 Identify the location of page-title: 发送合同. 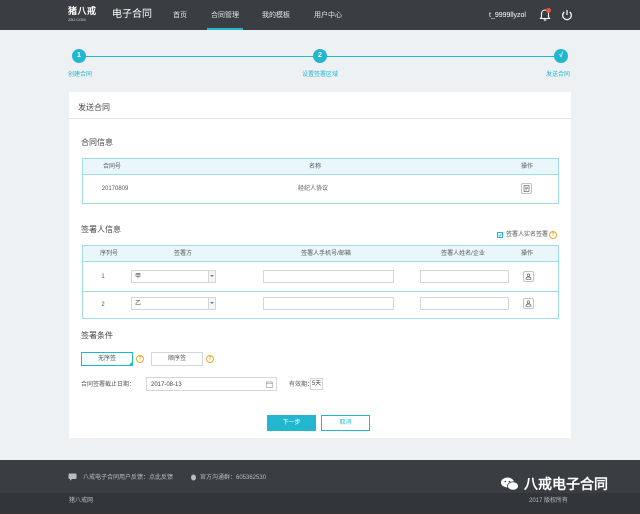
(94, 107).